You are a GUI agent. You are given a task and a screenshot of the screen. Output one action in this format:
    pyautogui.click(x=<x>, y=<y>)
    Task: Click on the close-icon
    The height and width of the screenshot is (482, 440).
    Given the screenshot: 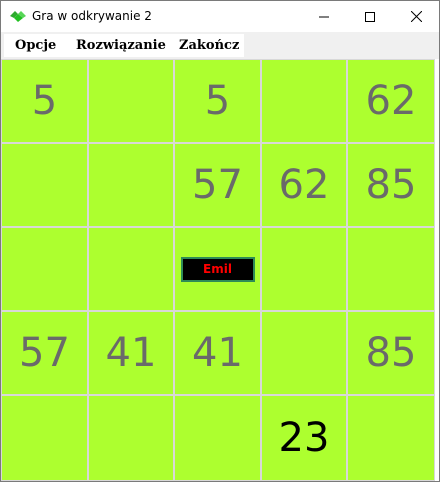 What is the action you would take?
    pyautogui.click(x=416, y=16)
    